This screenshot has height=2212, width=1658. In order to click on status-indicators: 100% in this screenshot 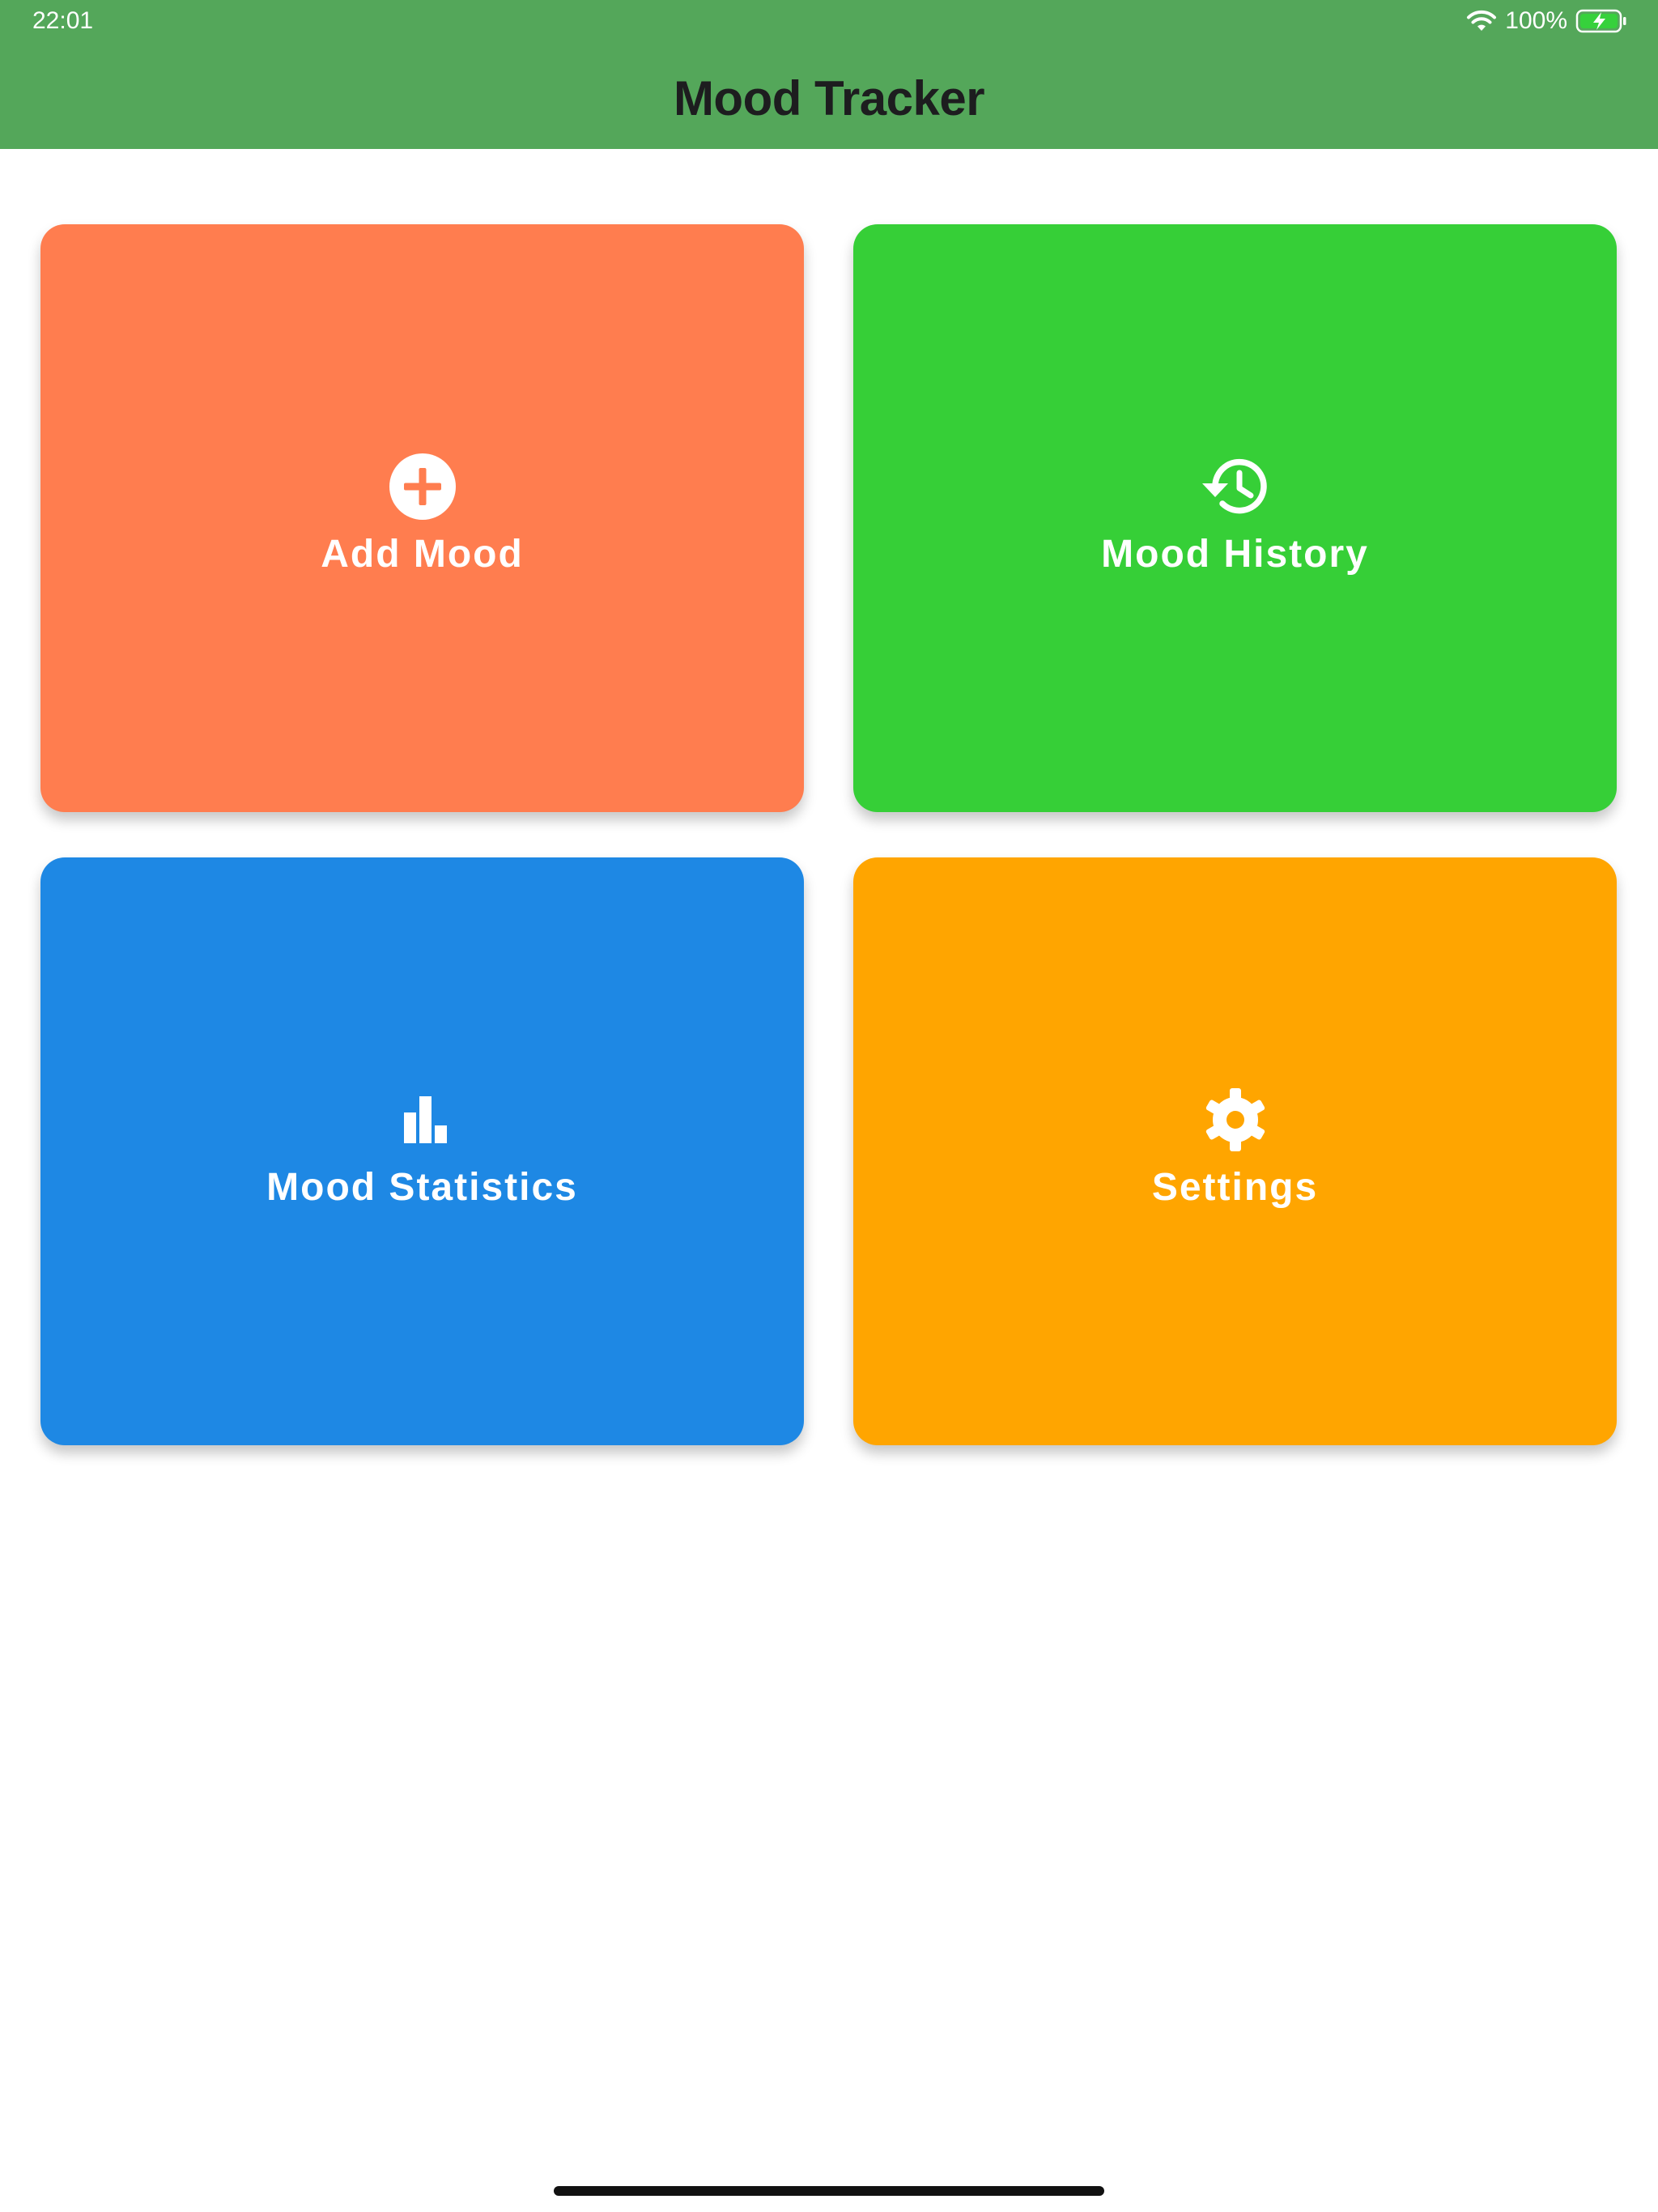, I will do `click(1546, 21)`.